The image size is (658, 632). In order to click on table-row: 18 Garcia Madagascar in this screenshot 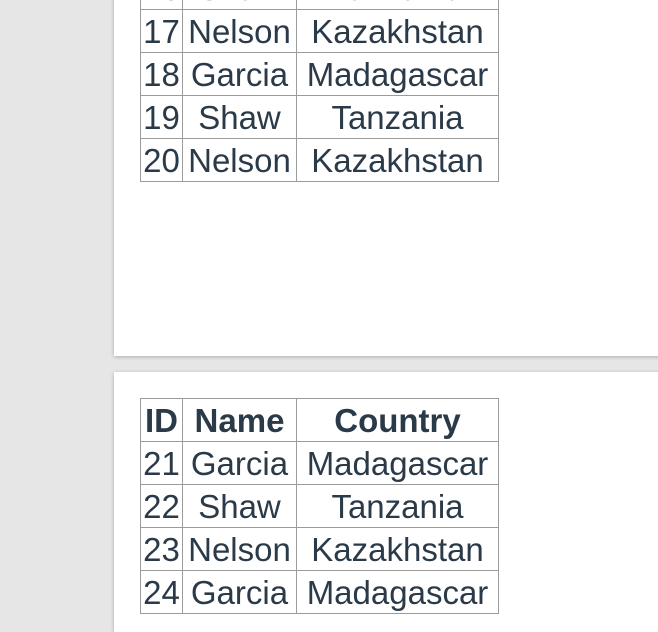, I will do `click(319, 74)`.